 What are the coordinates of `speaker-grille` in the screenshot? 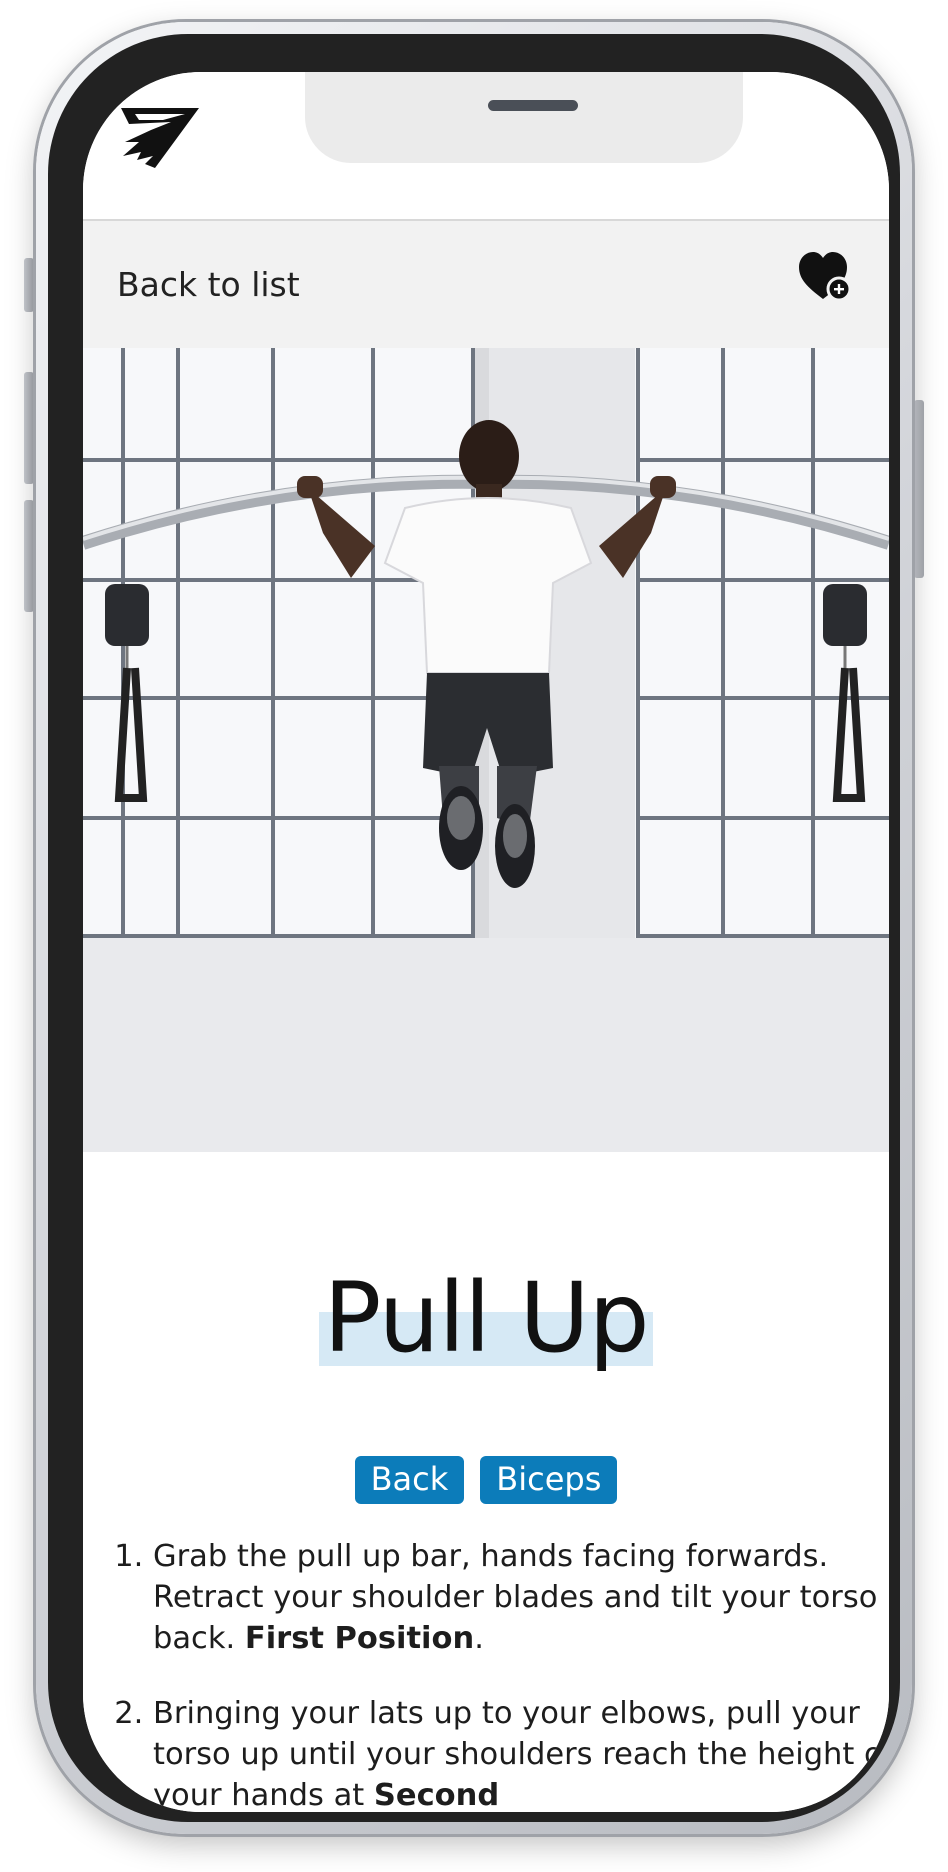 It's located at (533, 105).